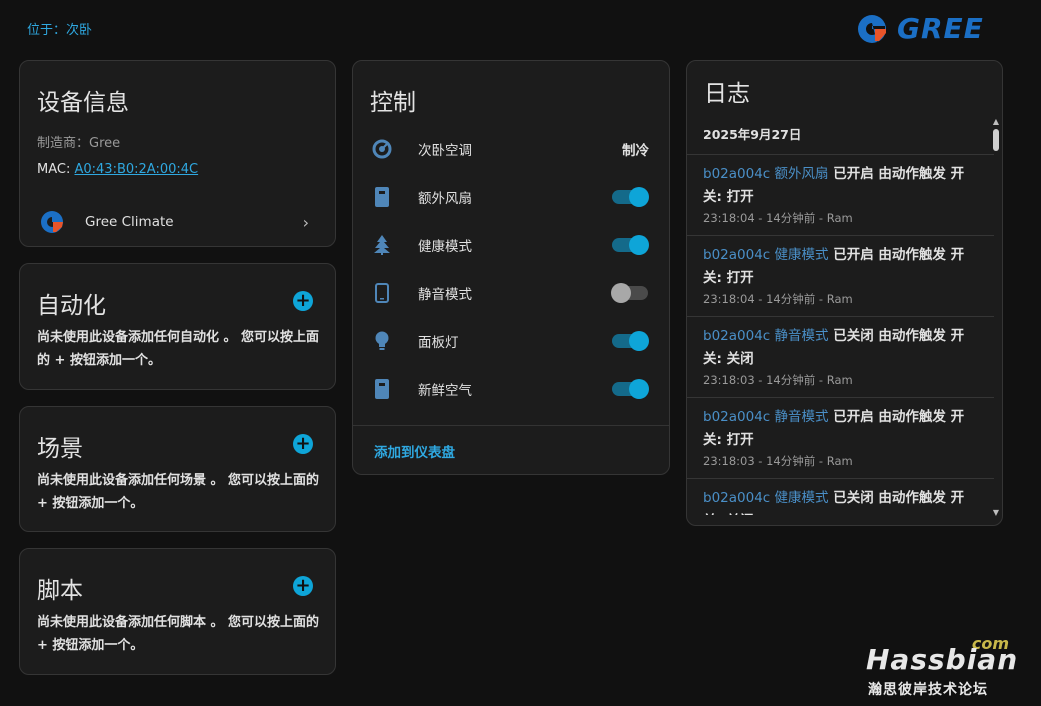 The height and width of the screenshot is (706, 1041). Describe the element at coordinates (445, 391) in the screenshot. I see `control-label: 新鲜空气` at that location.